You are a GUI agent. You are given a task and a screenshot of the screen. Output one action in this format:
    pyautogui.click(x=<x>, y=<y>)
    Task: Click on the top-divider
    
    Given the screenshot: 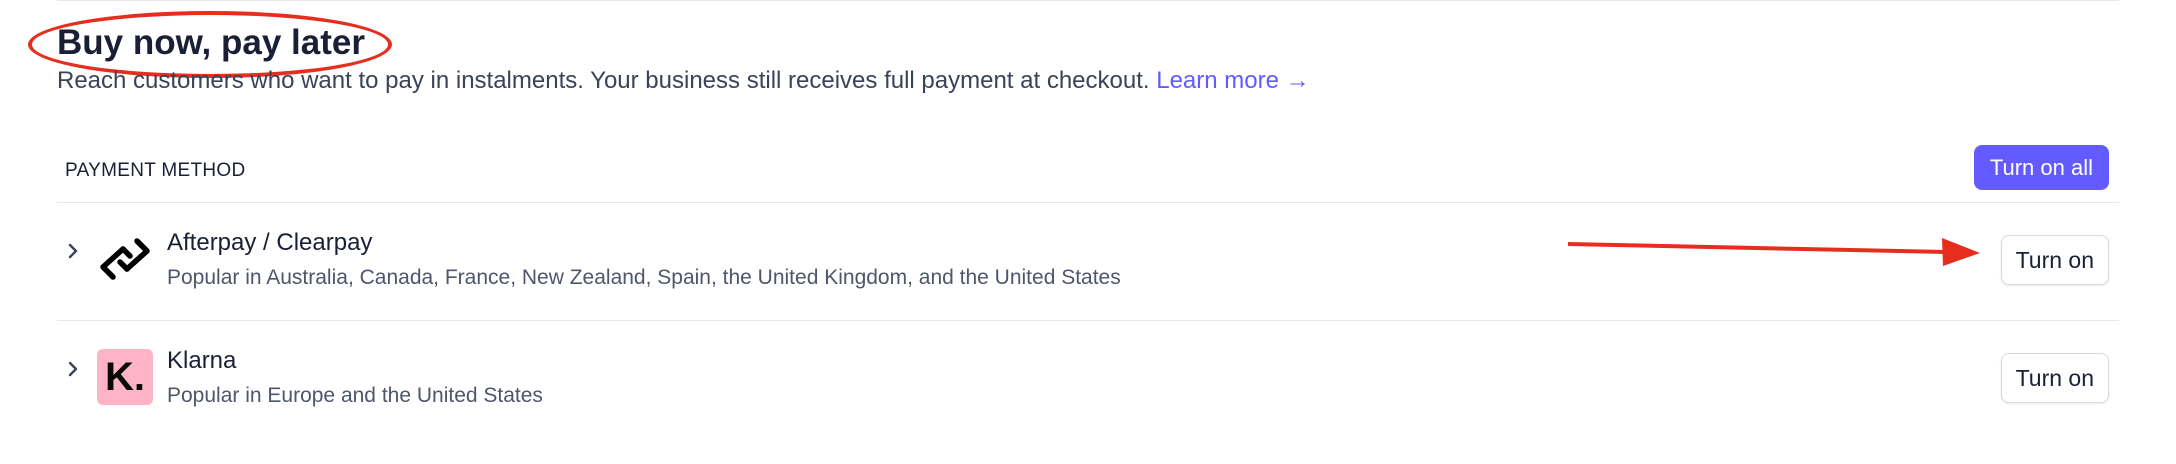 What is the action you would take?
    pyautogui.click(x=1088, y=0)
    